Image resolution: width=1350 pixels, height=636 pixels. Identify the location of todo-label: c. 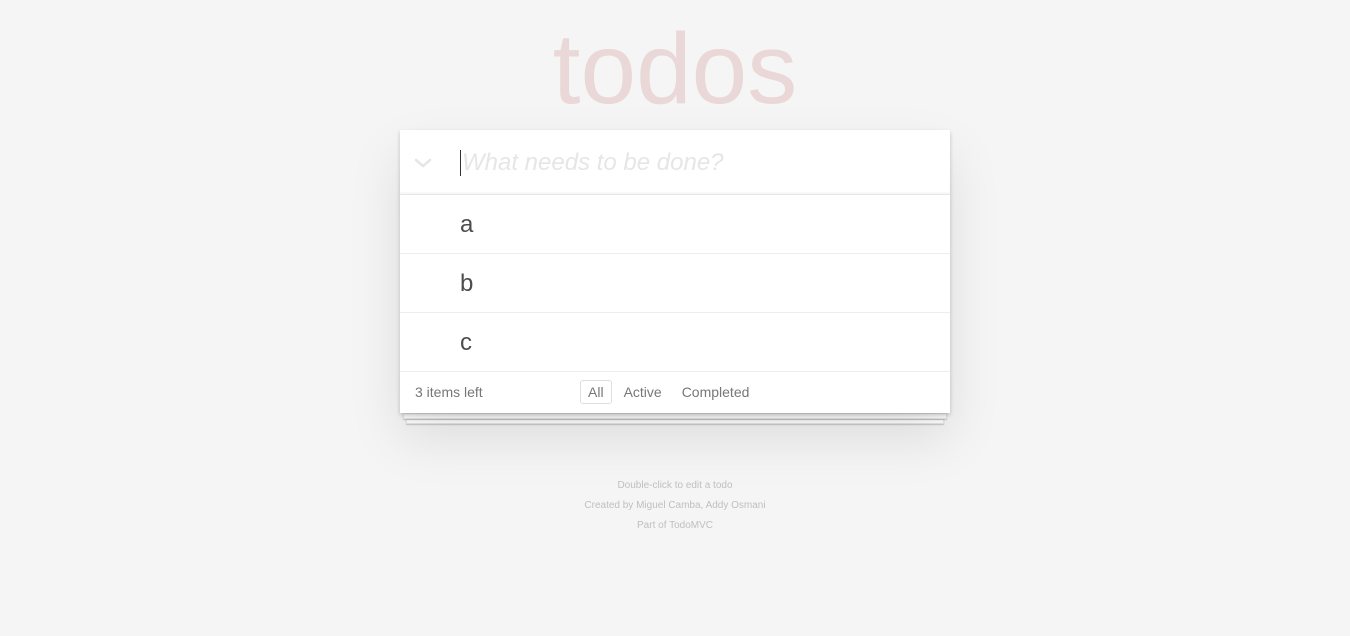
(466, 342).